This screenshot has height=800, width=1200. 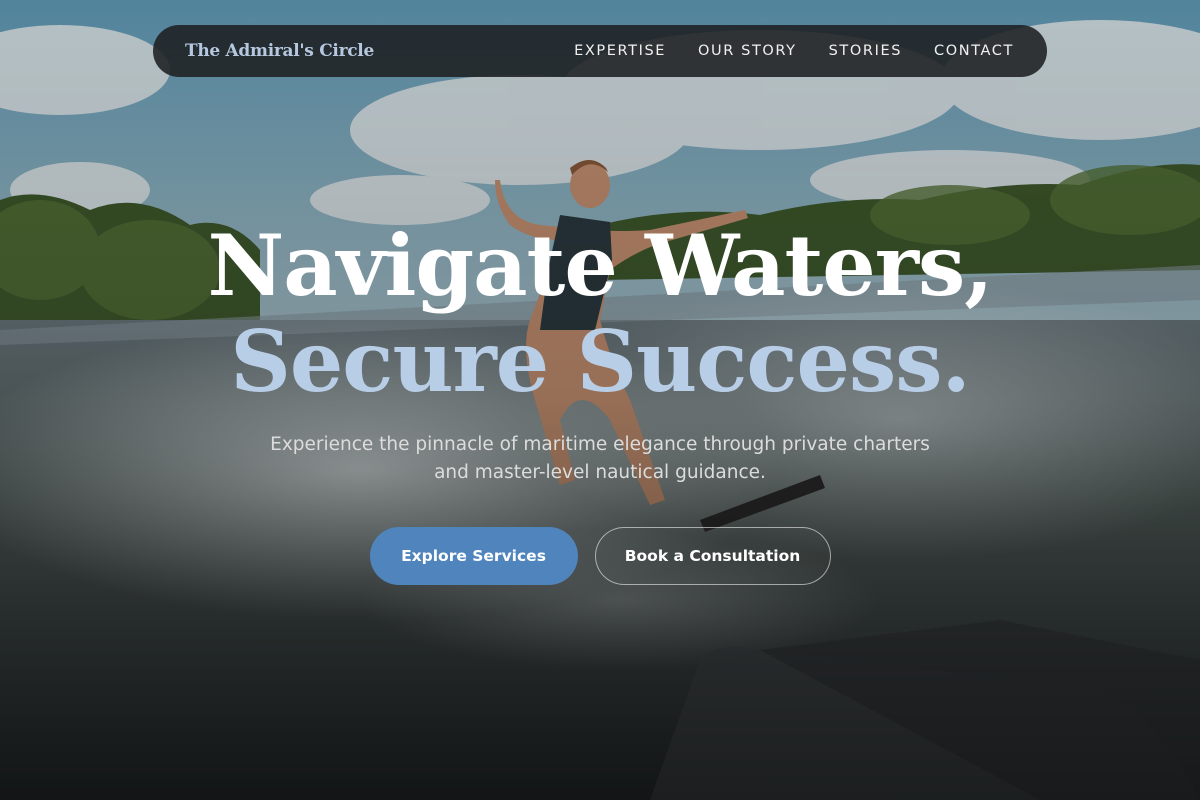 What do you see at coordinates (747, 51) in the screenshot?
I see `nav-link-our-story: OUR STORY` at bounding box center [747, 51].